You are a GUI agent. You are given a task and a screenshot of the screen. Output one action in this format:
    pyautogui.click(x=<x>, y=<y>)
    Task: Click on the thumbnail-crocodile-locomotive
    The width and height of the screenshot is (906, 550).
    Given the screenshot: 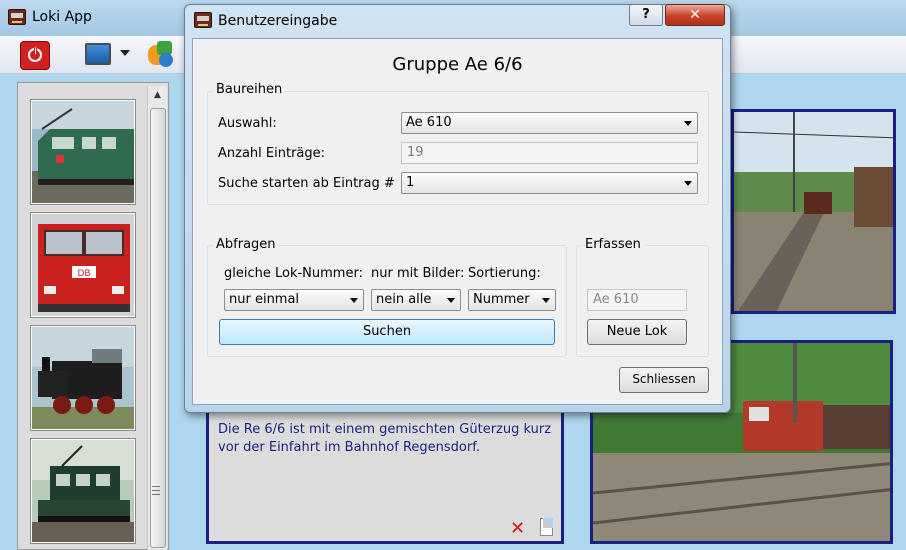 What is the action you would take?
    pyautogui.click(x=83, y=491)
    